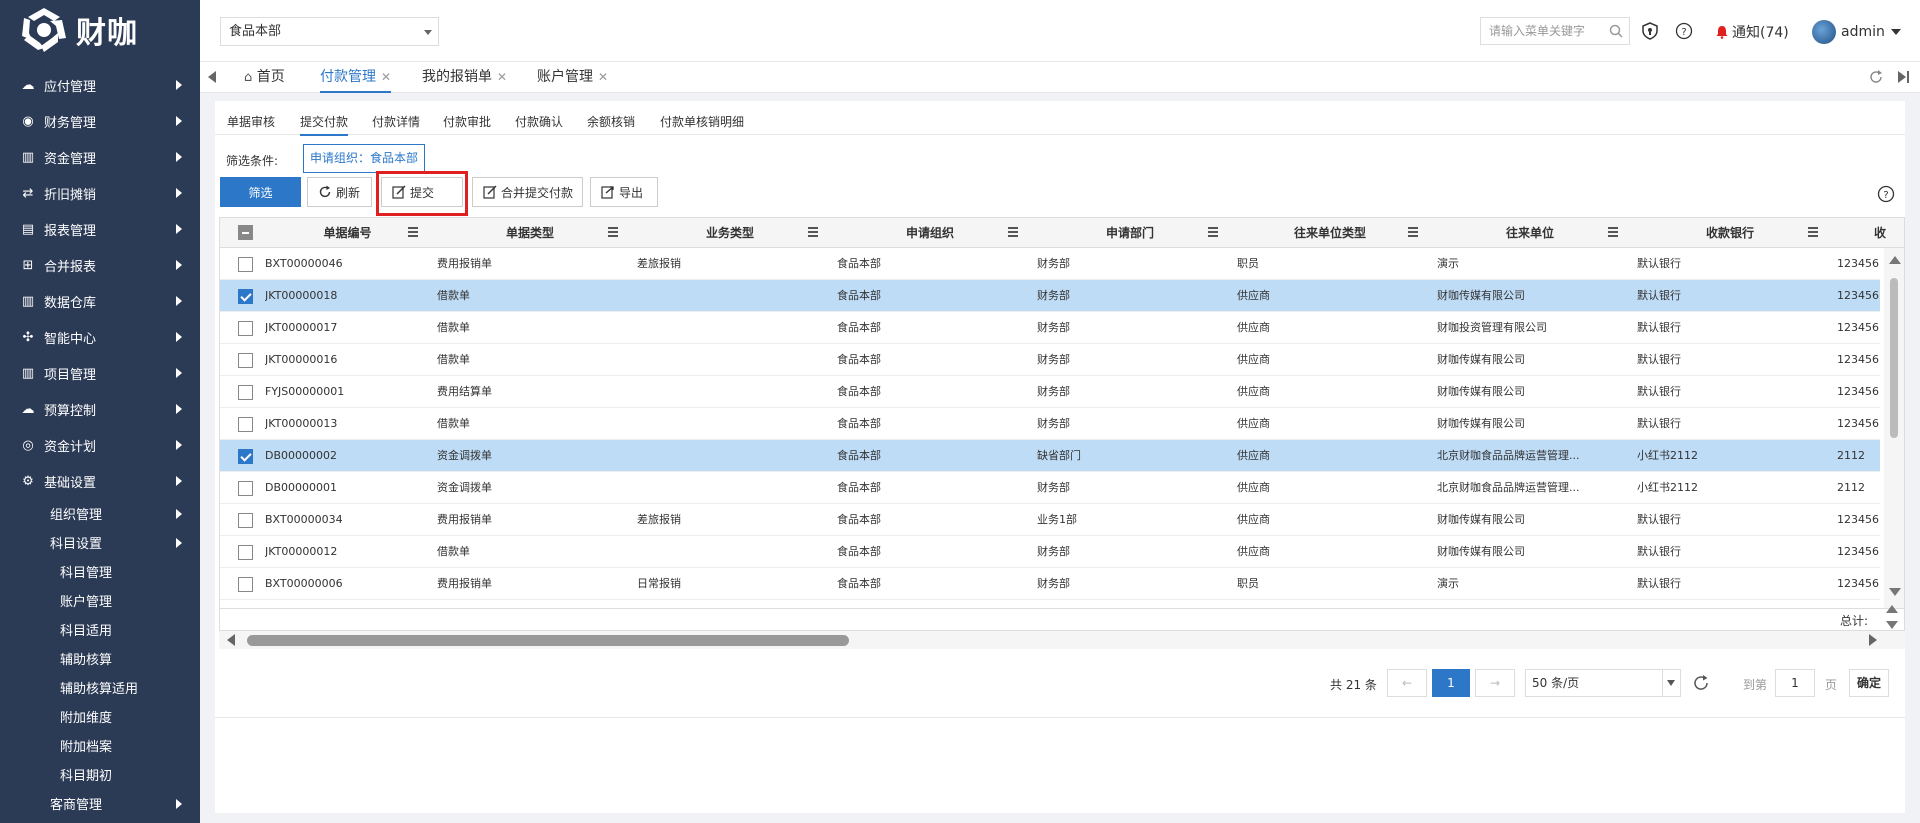 This screenshot has width=1920, height=823. I want to click on search-icon, so click(1616, 31).